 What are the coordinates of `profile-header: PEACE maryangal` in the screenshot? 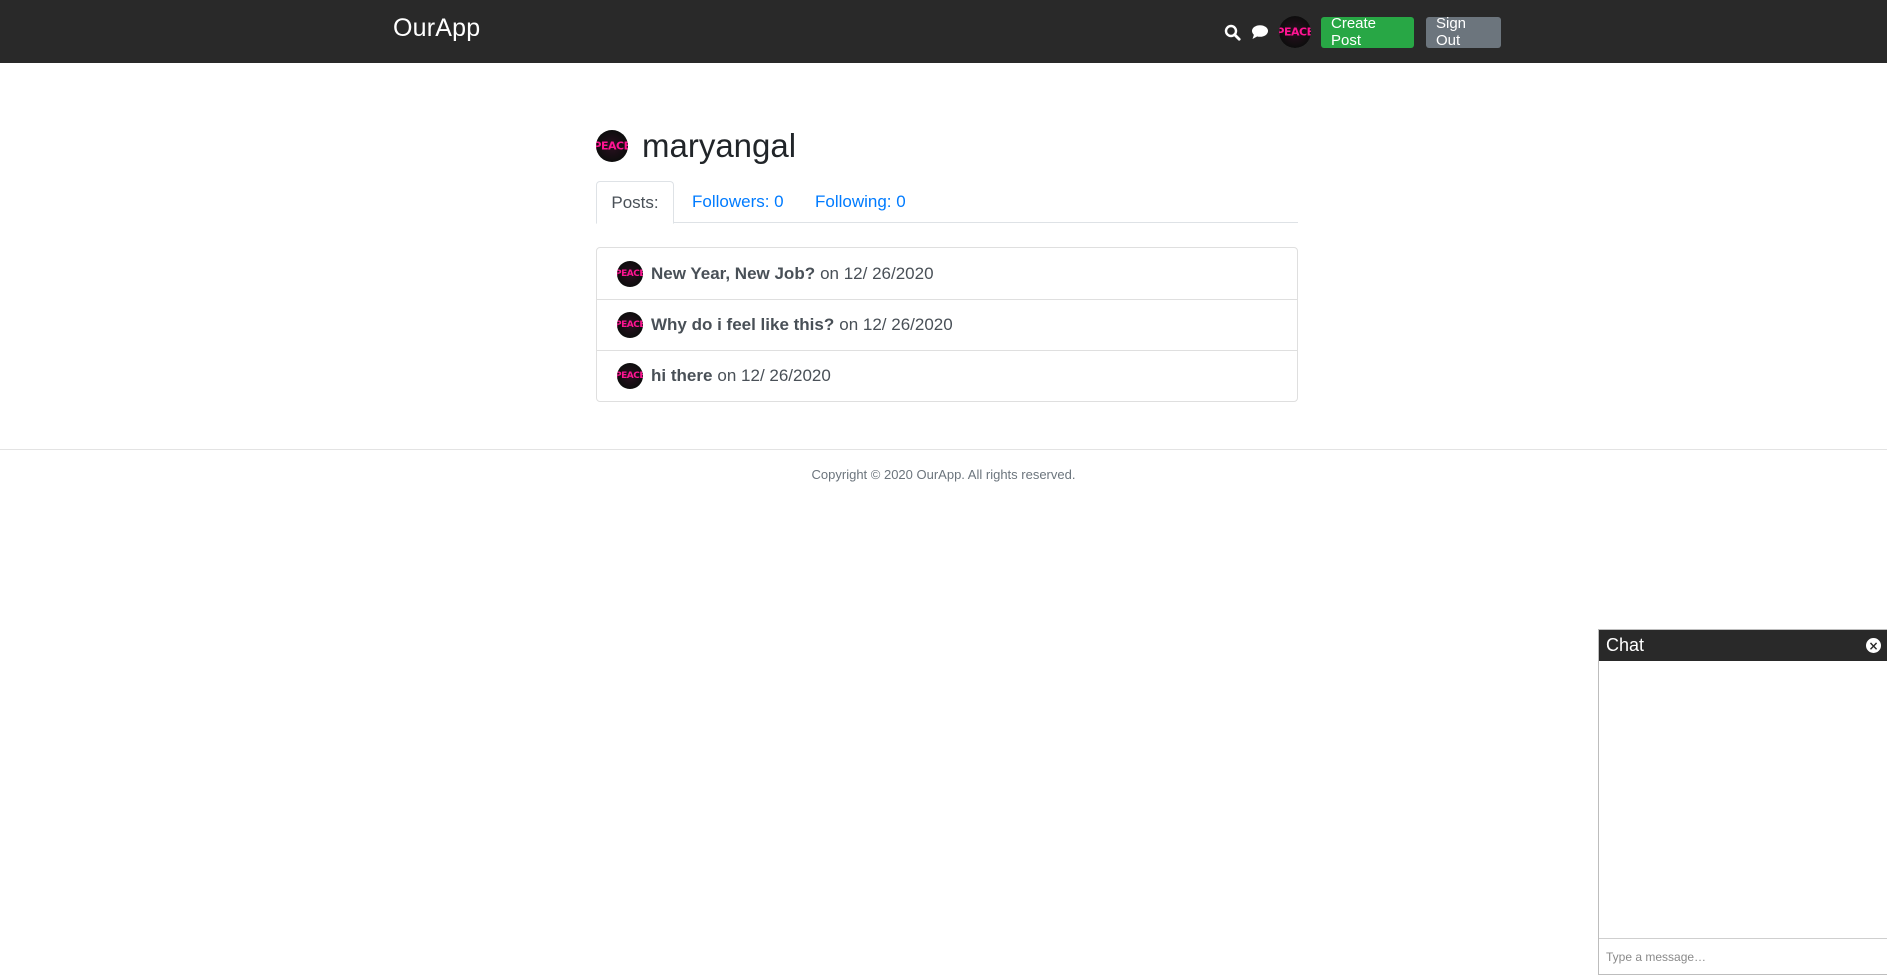 It's located at (696, 146).